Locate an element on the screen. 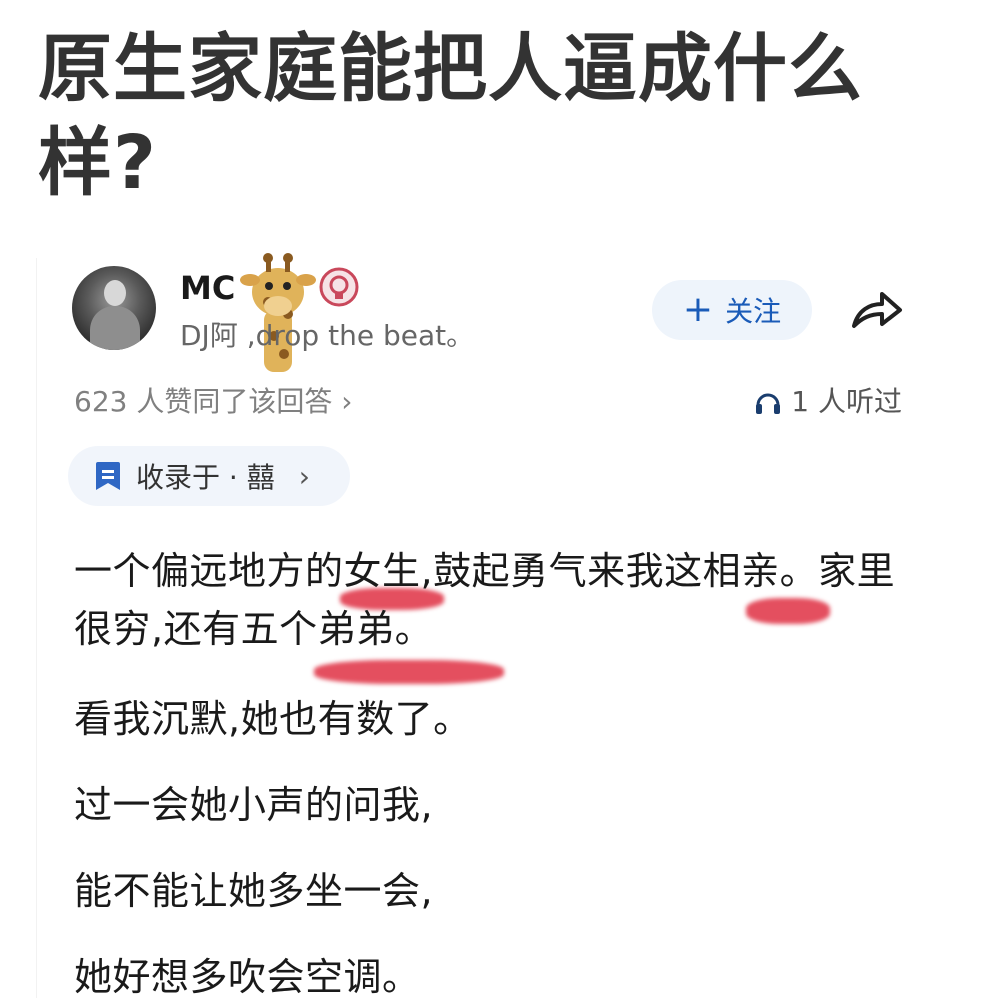 This screenshot has width=992, height=1006. answer-paragraph: 看我沉默,她也有数了。 is located at coordinates (273, 719).